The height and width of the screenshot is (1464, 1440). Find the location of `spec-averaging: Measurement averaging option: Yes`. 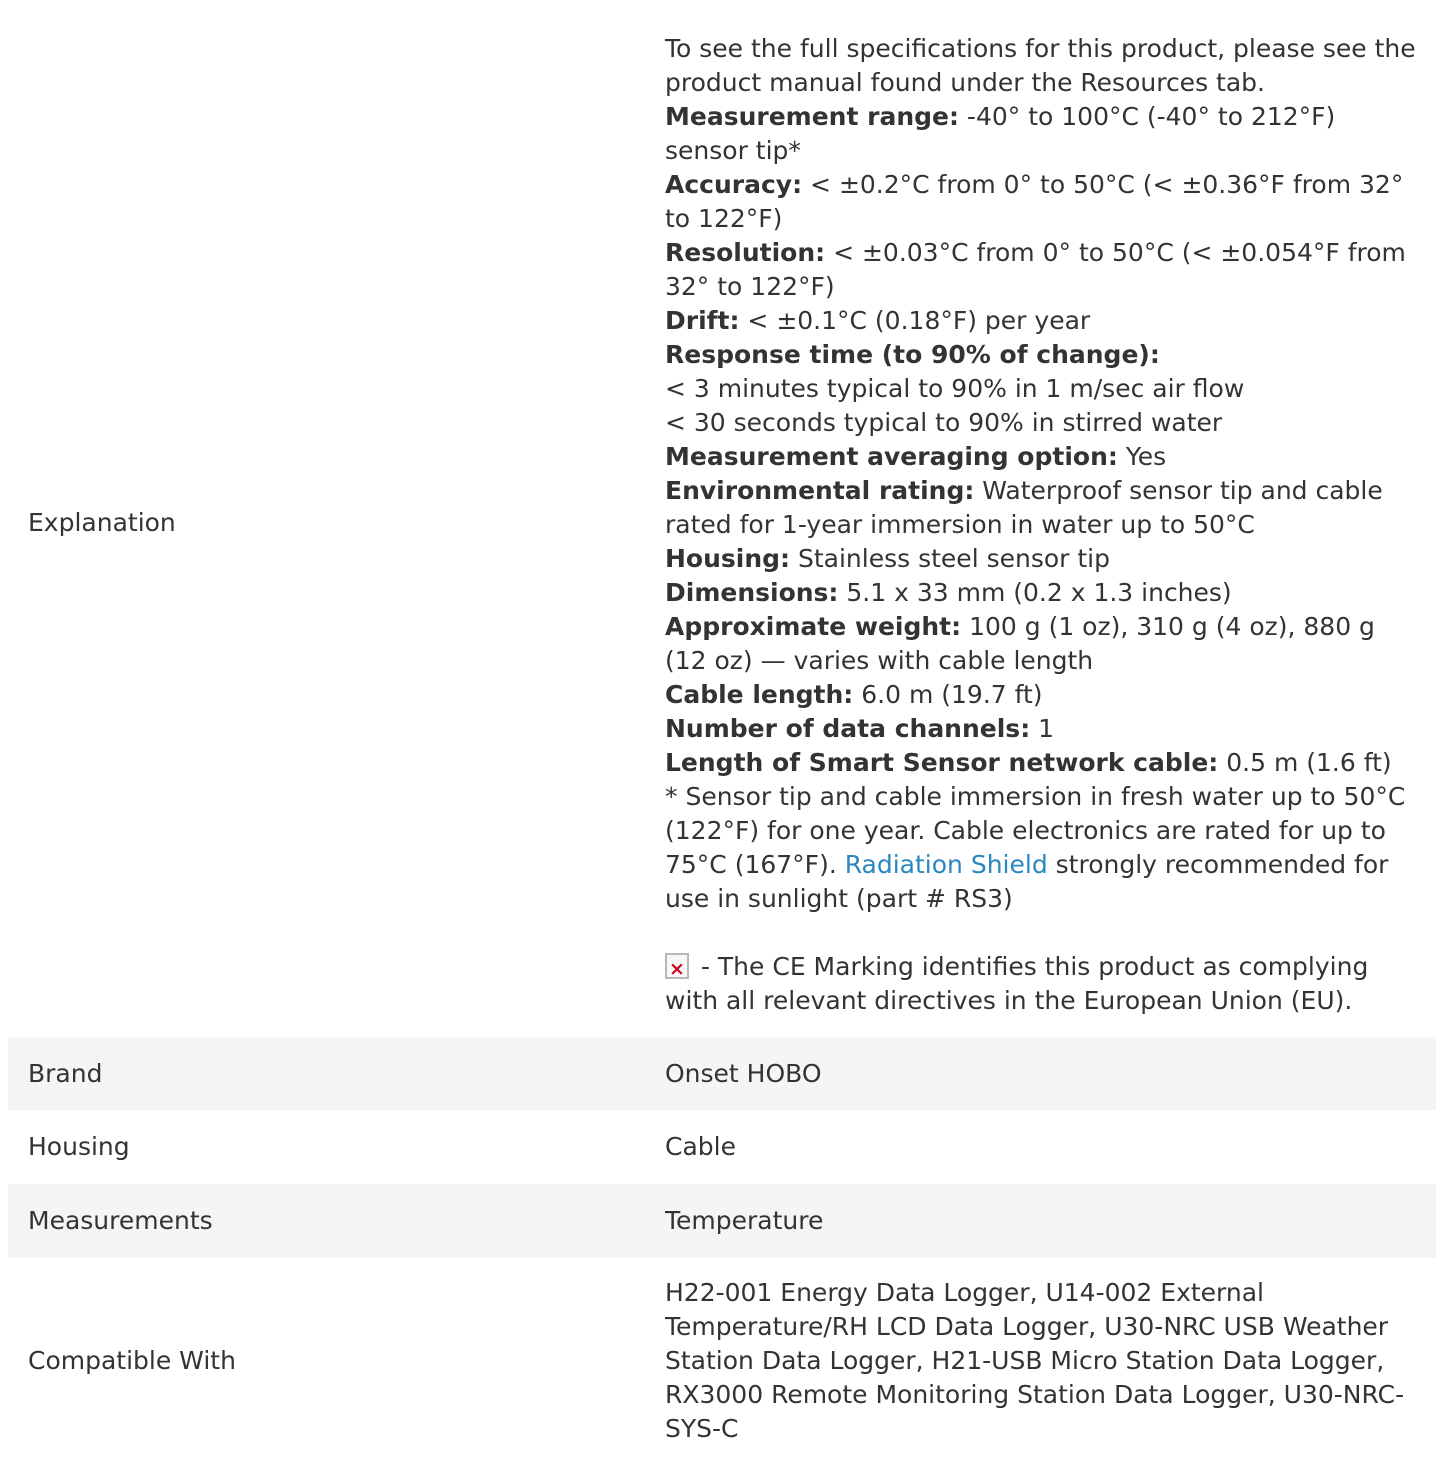

spec-averaging: Measurement averaging option: Yes is located at coordinates (1040, 457).